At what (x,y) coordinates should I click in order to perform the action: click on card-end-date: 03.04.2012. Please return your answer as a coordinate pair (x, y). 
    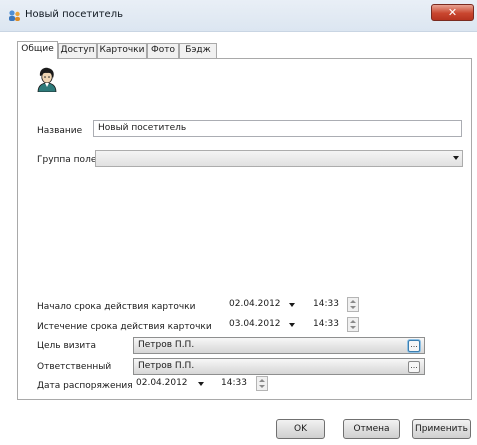
    Looking at the image, I should click on (255, 324).